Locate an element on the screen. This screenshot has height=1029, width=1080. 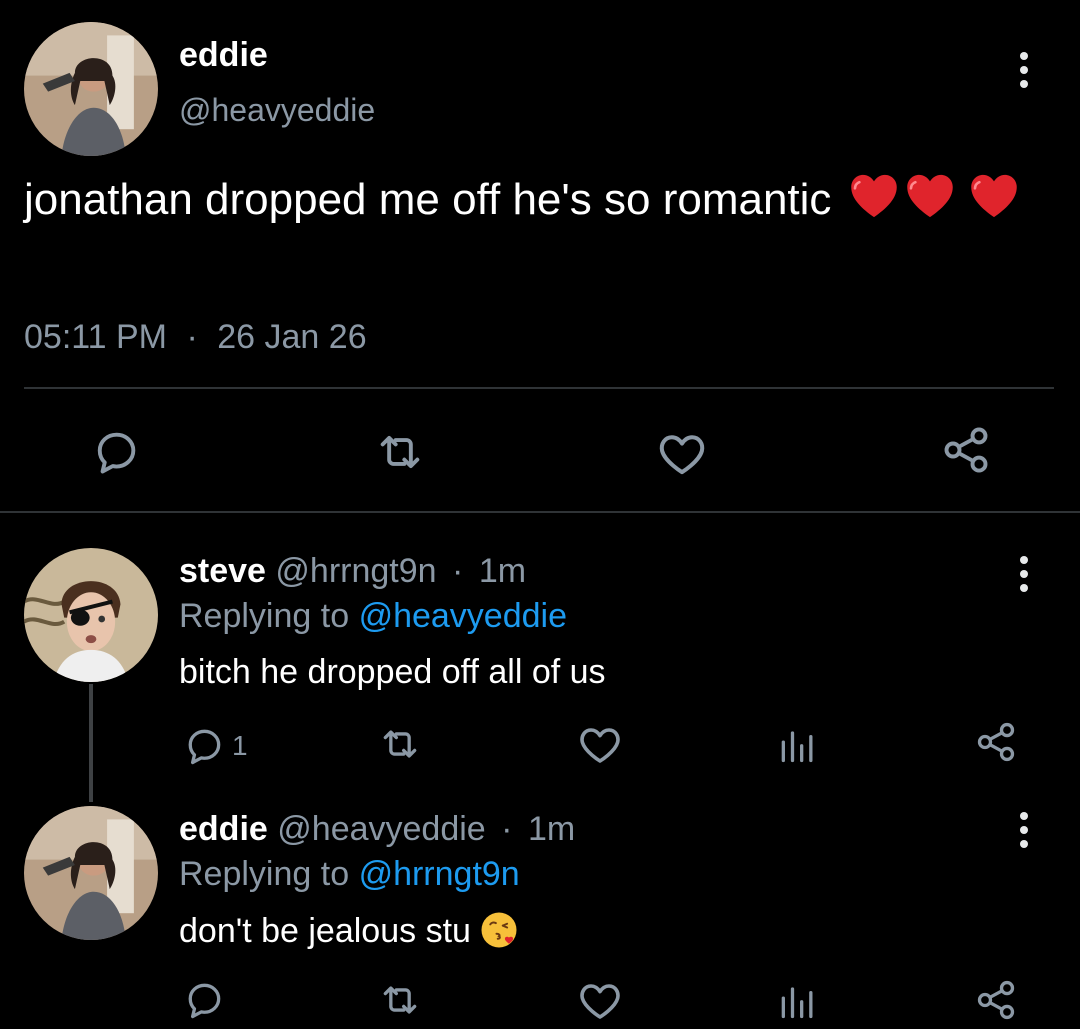
reply-author-handle: @heavyeddie is located at coordinates (381, 829).